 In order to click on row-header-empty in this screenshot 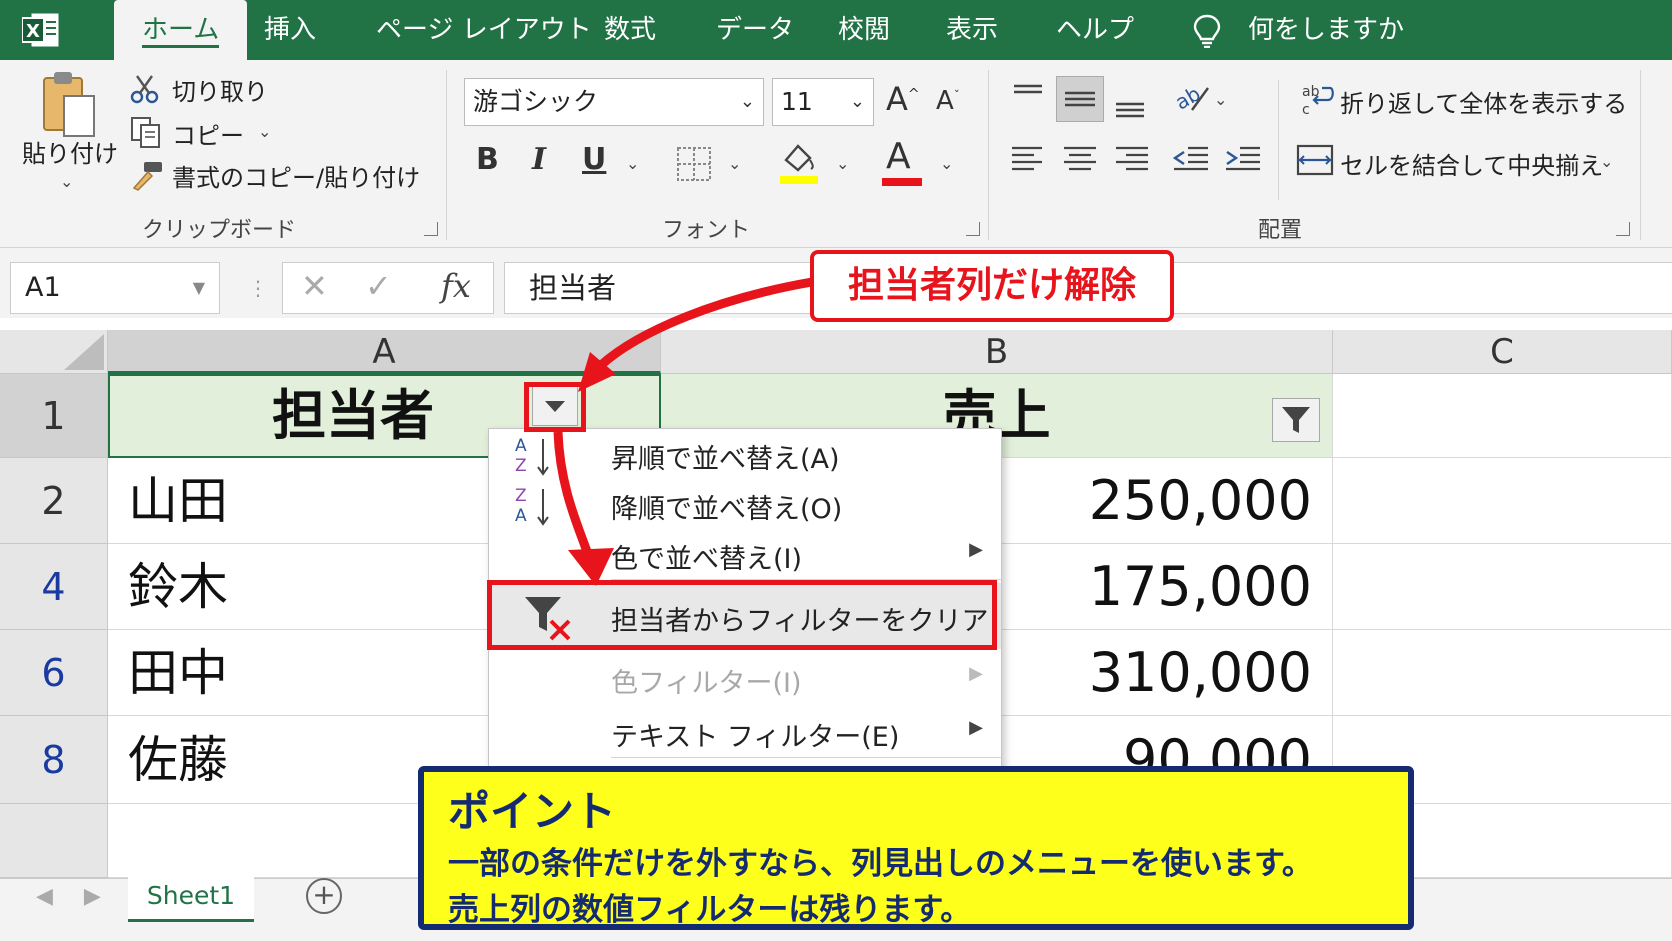, I will do `click(54, 841)`.